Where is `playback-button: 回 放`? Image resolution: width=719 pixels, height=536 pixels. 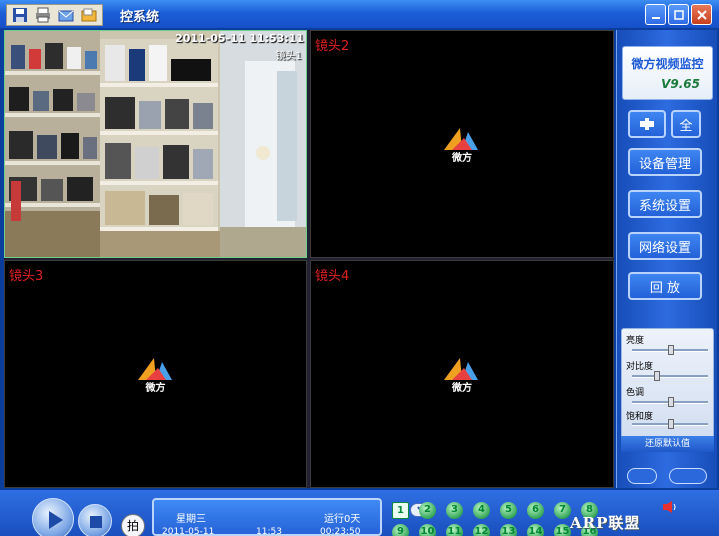 playback-button: 回 放 is located at coordinates (665, 286).